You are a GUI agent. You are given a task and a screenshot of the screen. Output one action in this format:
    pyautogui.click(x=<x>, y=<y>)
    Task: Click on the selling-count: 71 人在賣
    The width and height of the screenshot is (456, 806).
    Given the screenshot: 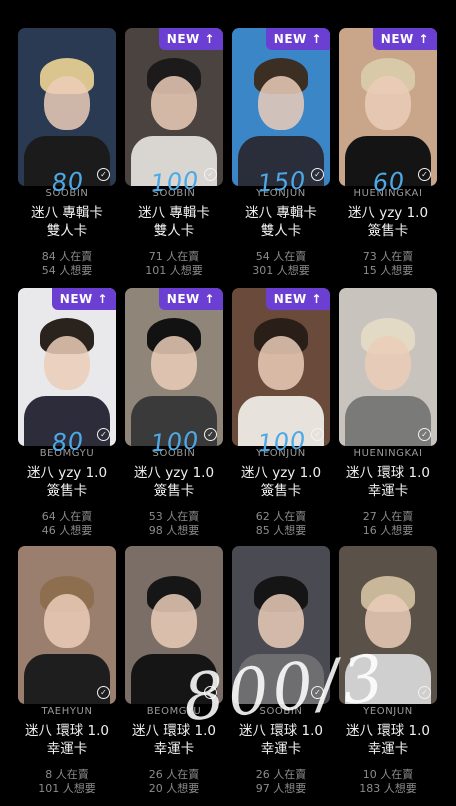 What is the action you would take?
    pyautogui.click(x=174, y=256)
    